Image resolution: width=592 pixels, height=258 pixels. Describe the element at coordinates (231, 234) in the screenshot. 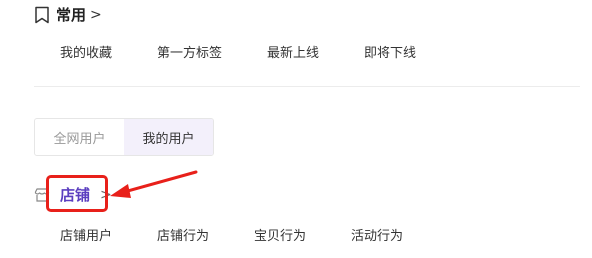

I see `store-links: 店铺用户 店铺行为 宝贝行为 活动行为` at that location.